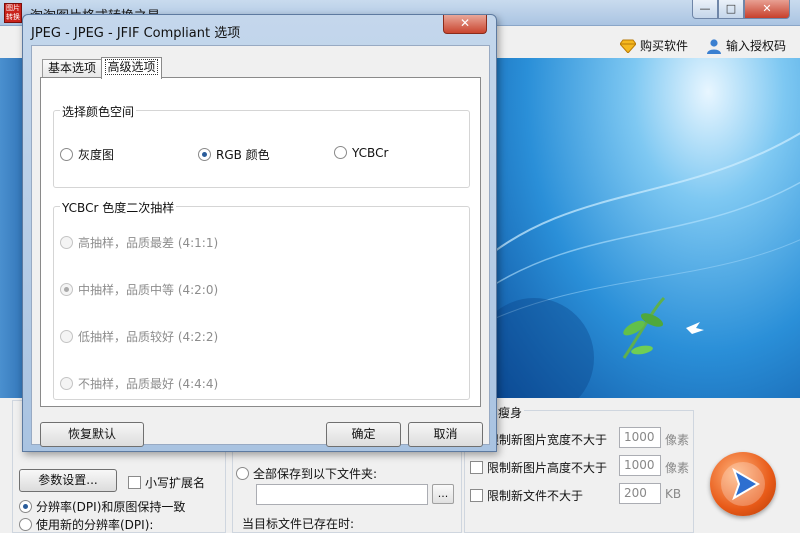  I want to click on diamond-icon, so click(627, 46).